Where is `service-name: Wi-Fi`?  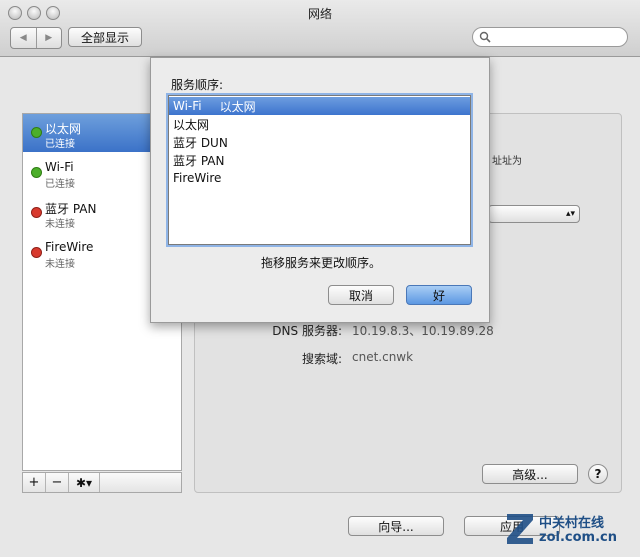
service-name: Wi-Fi is located at coordinates (59, 167).